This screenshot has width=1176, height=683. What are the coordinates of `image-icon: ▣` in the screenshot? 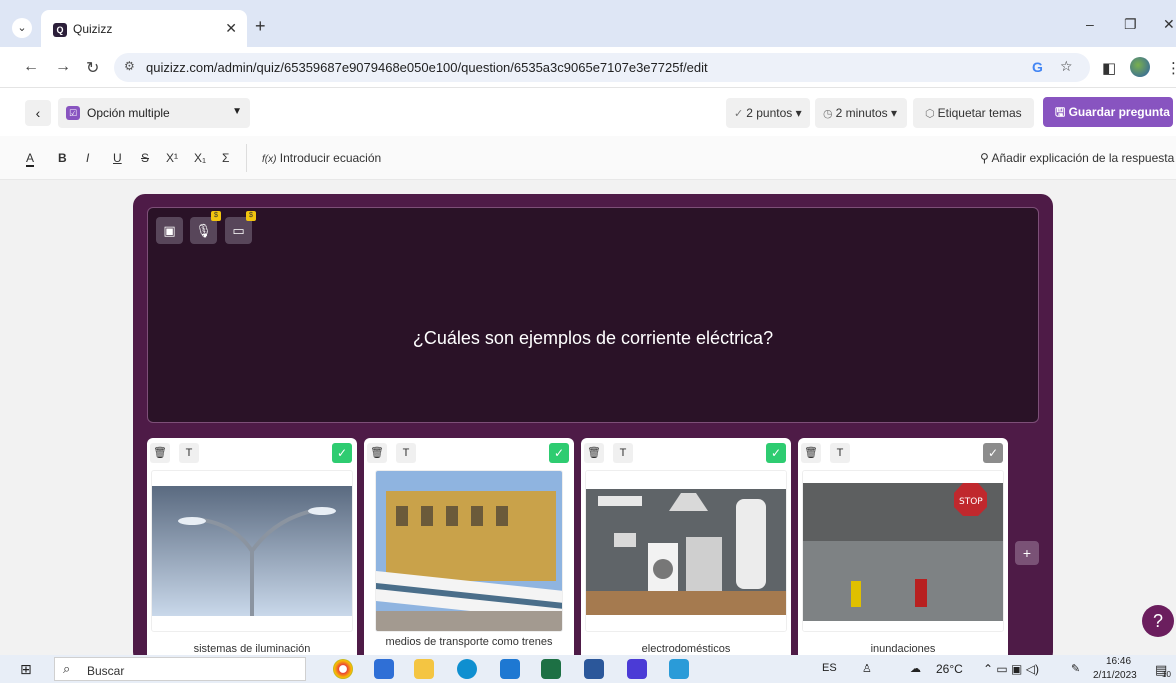 It's located at (169, 230).